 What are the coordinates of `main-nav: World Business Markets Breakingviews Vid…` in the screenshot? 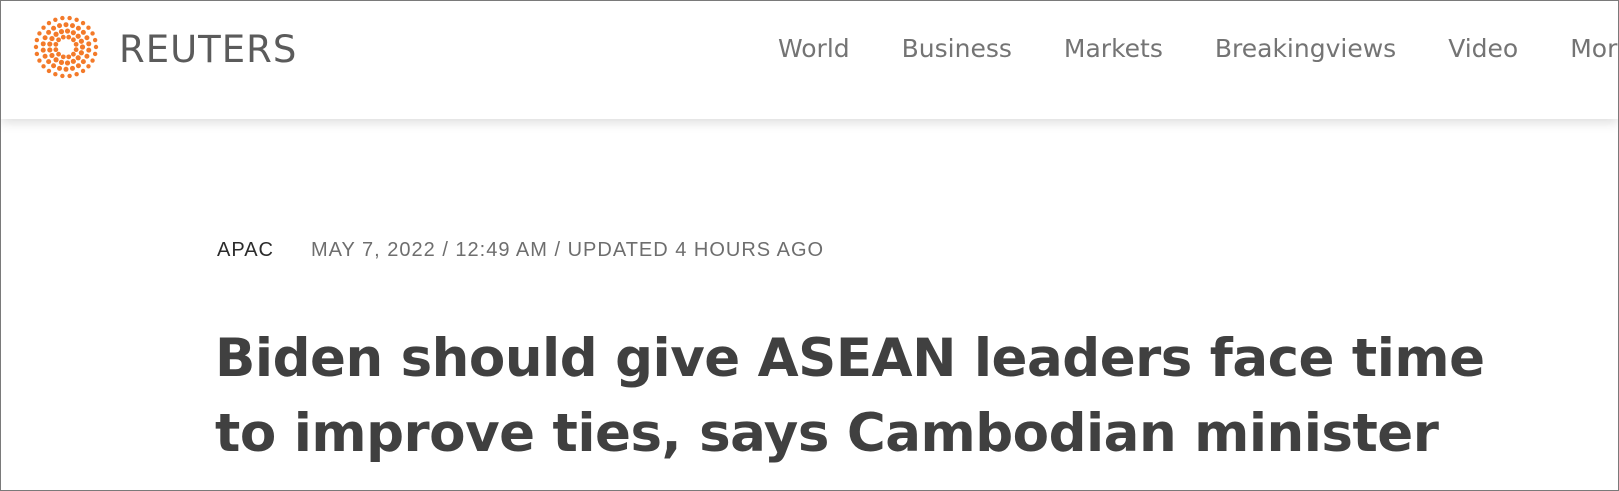 It's located at (1198, 49).